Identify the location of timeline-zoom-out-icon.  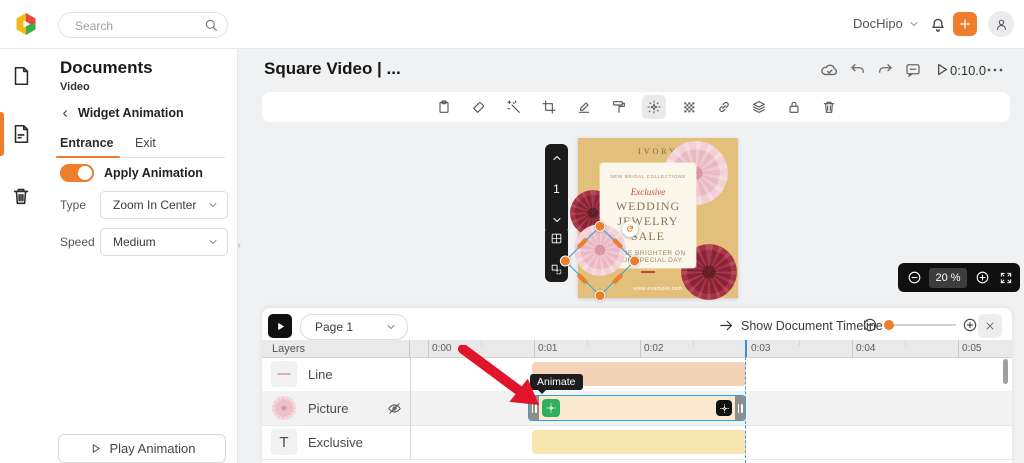
(870, 325).